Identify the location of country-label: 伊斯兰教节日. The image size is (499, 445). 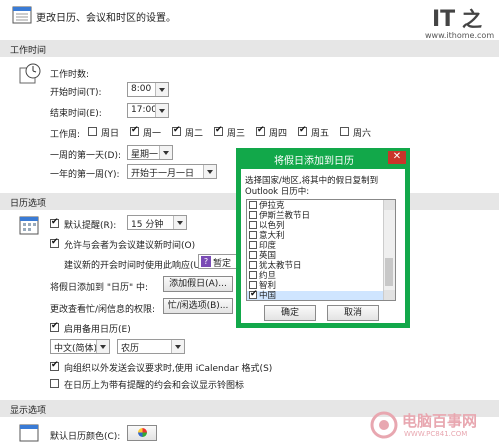
(285, 216).